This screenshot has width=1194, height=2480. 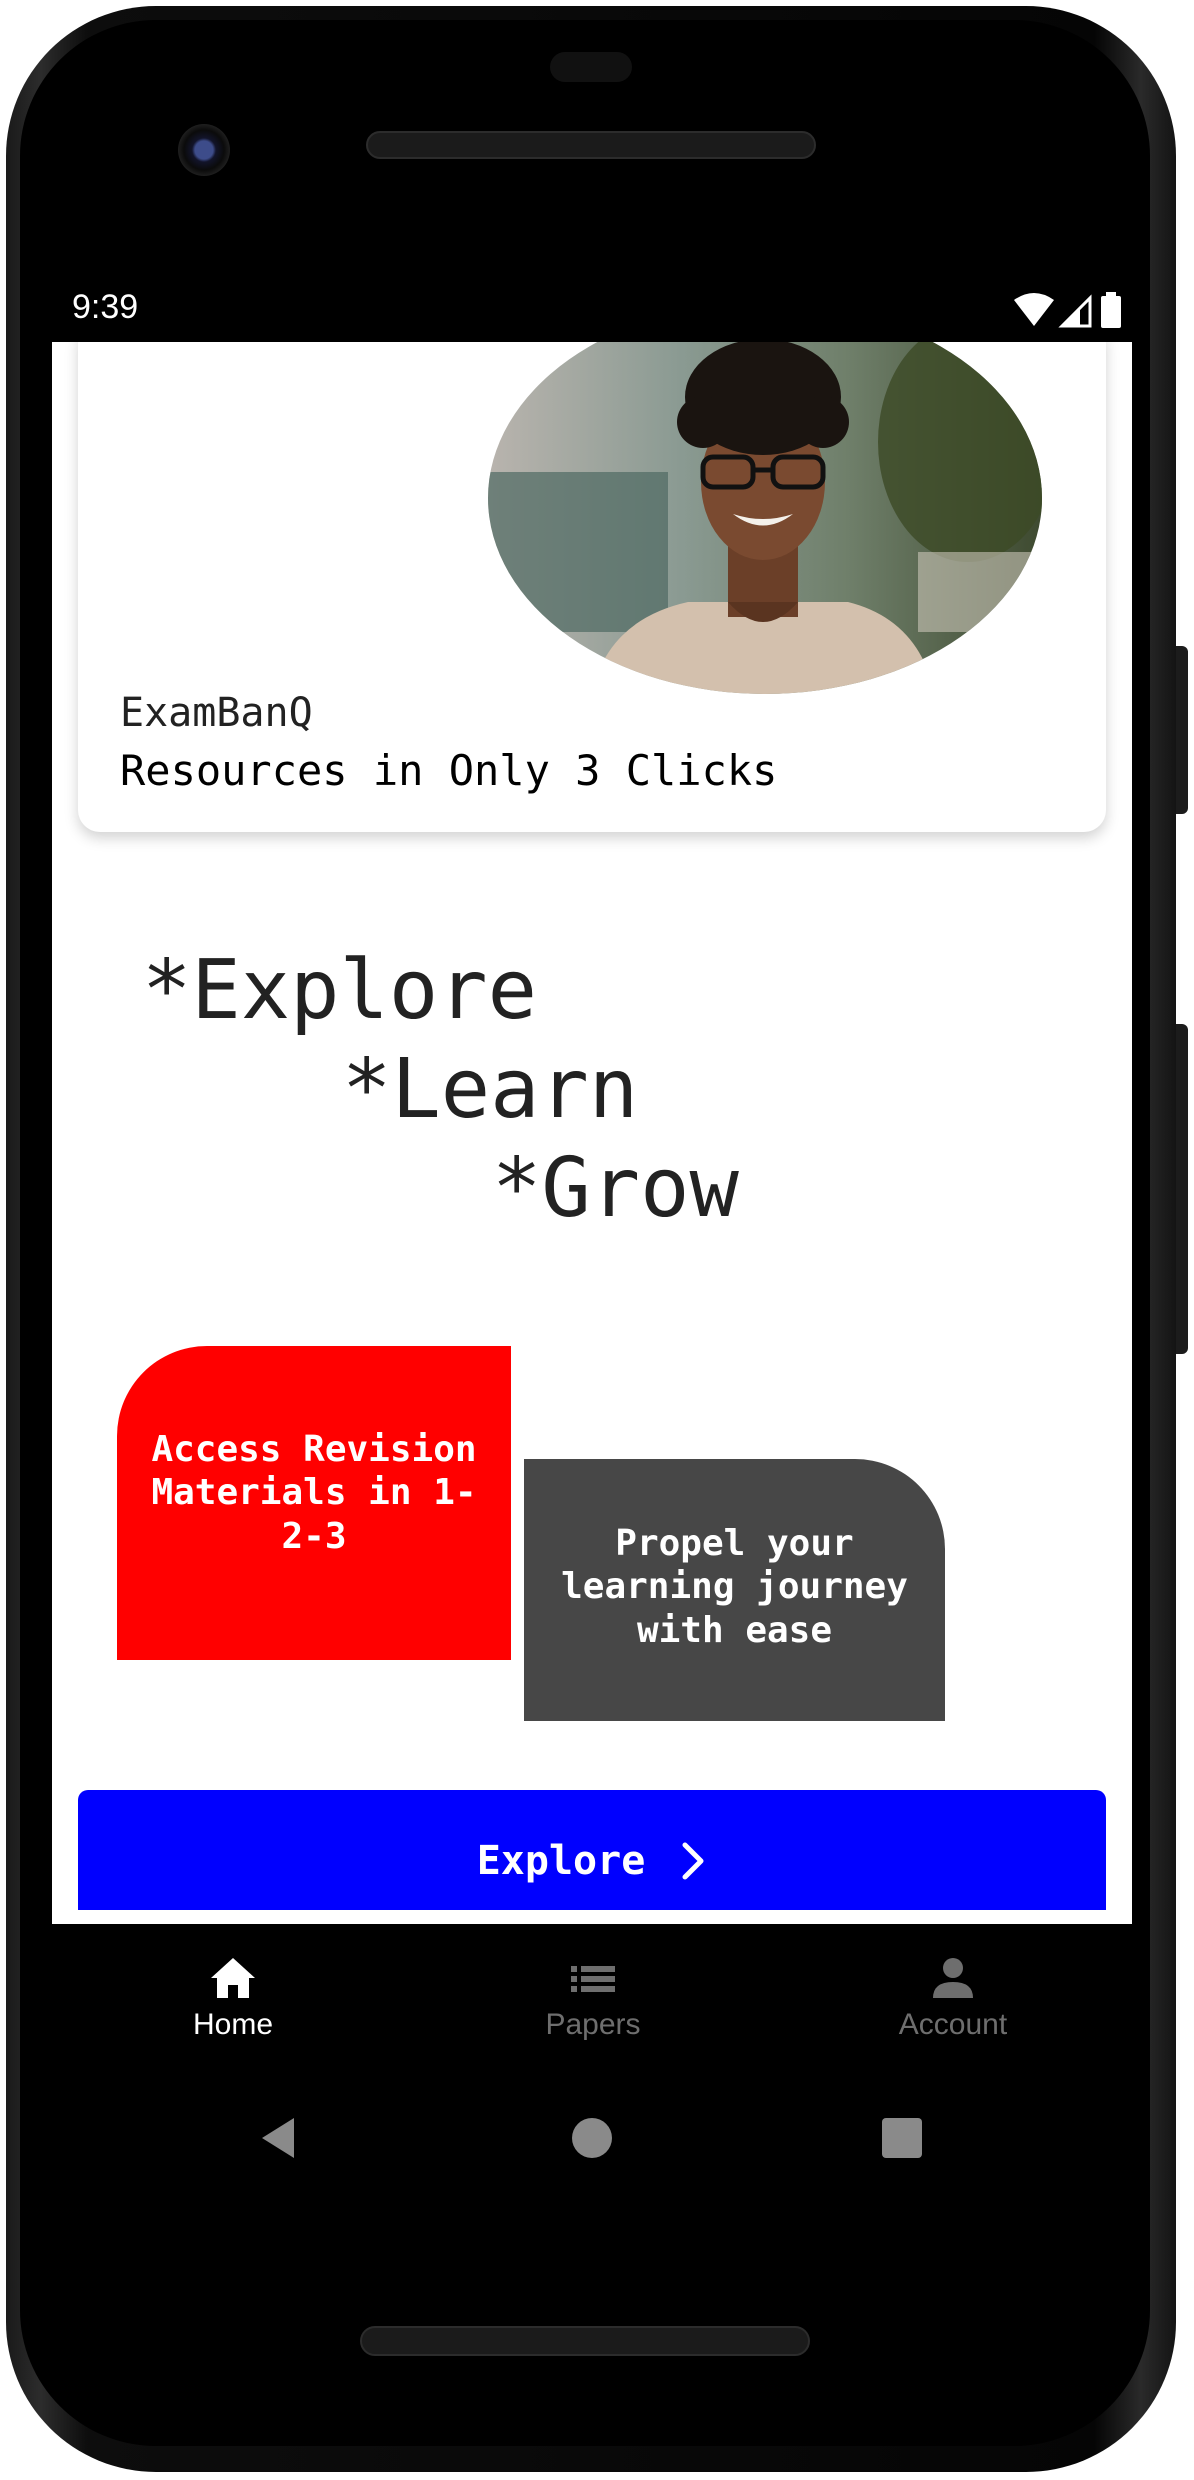 I want to click on nav-papers-label: Papers, so click(x=593, y=2024).